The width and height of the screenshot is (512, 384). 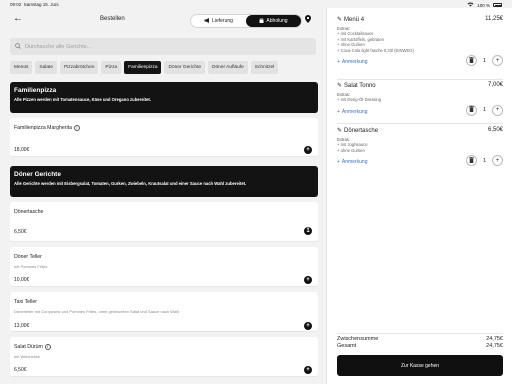 I want to click on order-totals: Zwischensumme 24,75€ Gesamt 24,75€, so click(x=420, y=343).